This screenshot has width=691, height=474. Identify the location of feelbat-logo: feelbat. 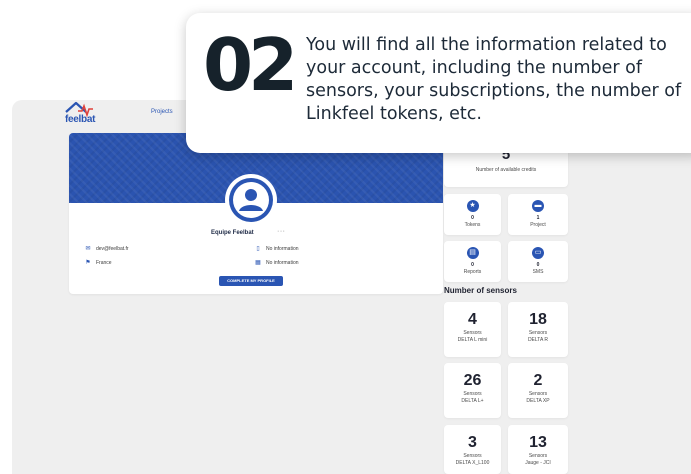
(84, 114).